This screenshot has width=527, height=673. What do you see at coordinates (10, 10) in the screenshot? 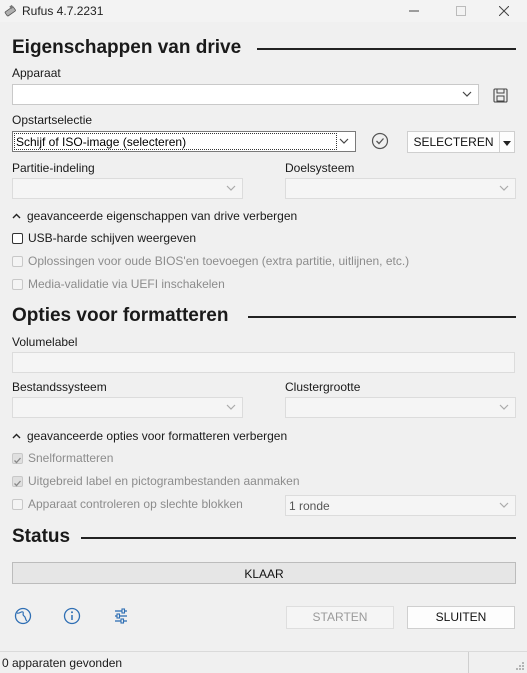
I see `usb-drive-icon` at bounding box center [10, 10].